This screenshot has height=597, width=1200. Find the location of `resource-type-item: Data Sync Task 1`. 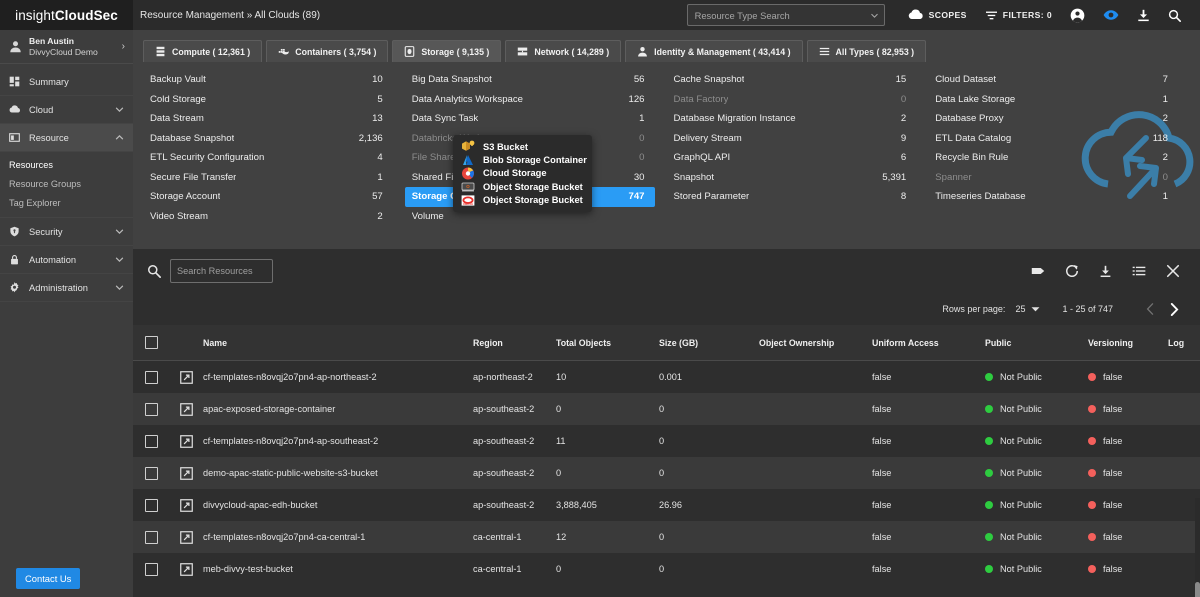

resource-type-item: Data Sync Task 1 is located at coordinates (530, 119).